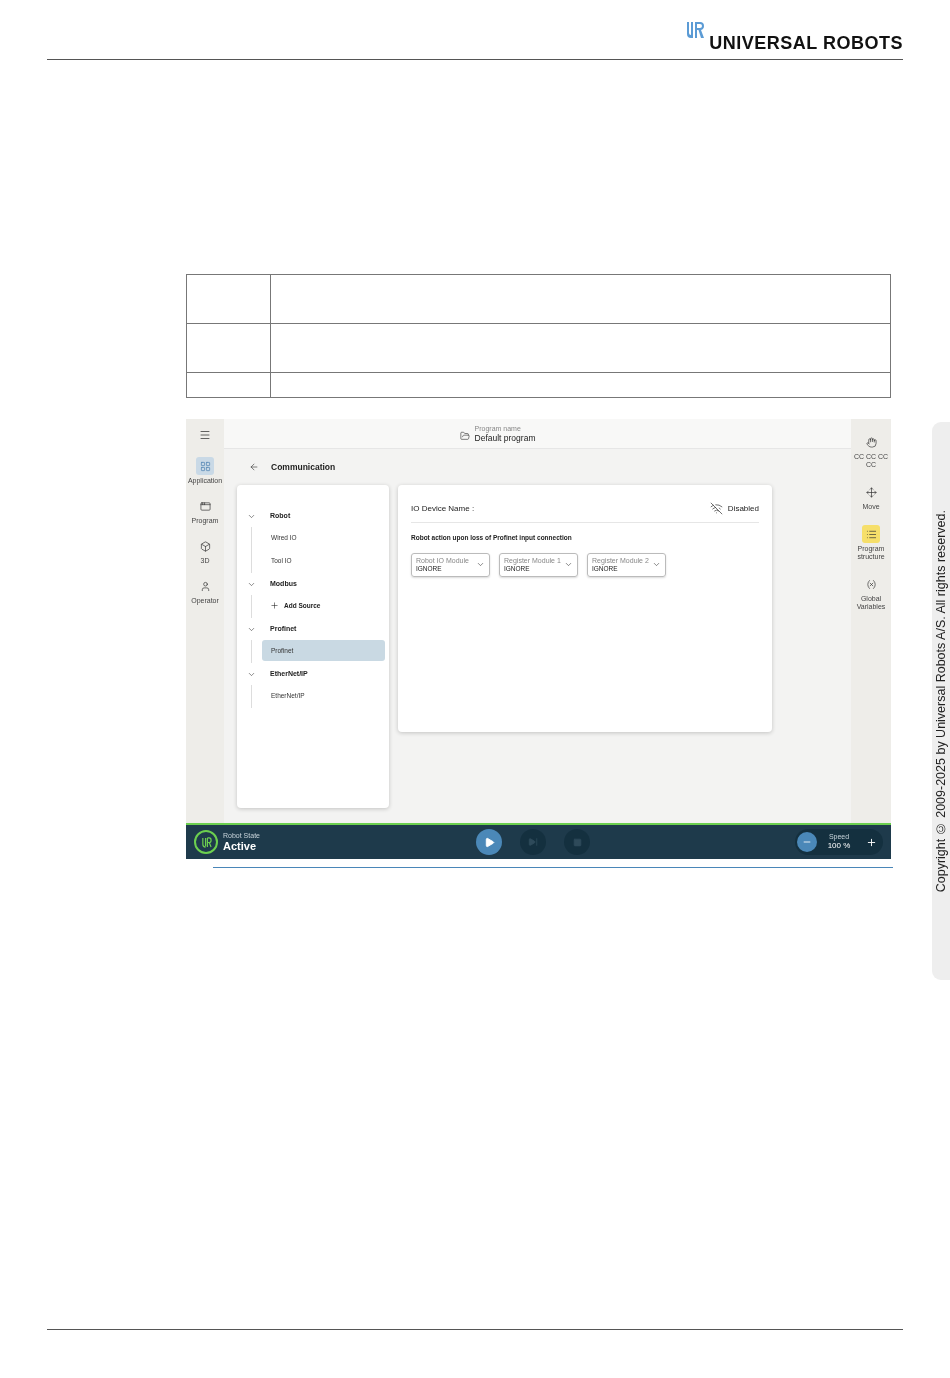 This screenshot has width=950, height=1378. I want to click on speed-decrease-button, so click(807, 842).